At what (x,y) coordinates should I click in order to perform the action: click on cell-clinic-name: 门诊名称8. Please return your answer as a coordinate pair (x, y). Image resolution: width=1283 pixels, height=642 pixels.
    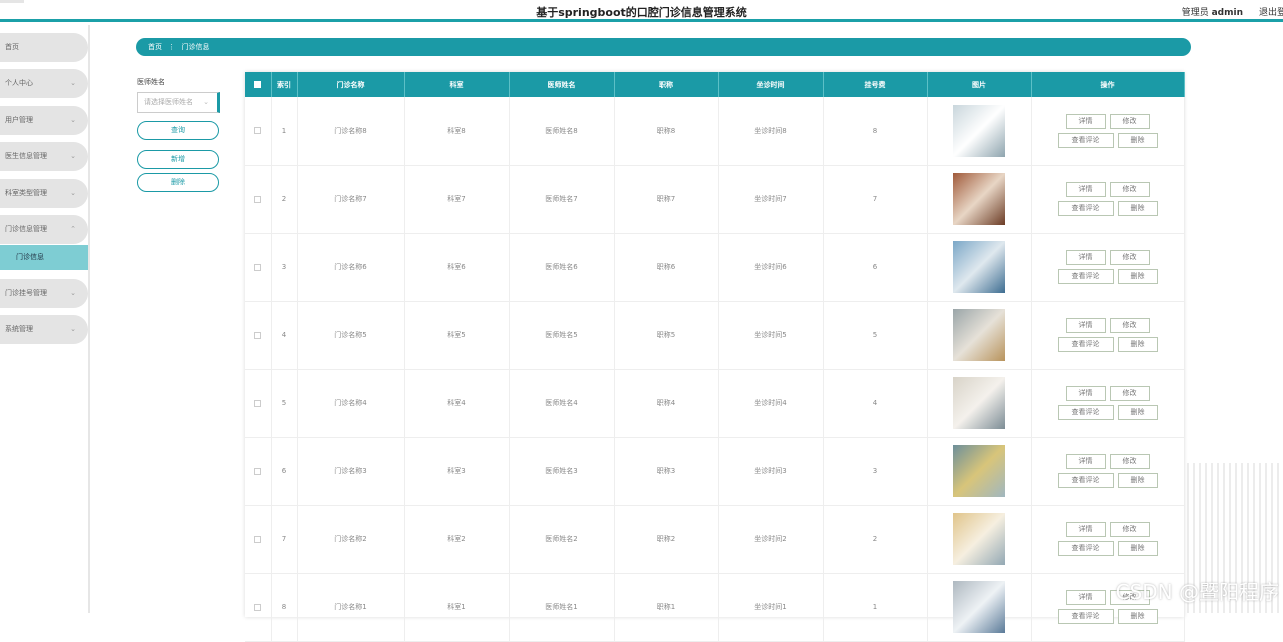
    Looking at the image, I should click on (350, 131).